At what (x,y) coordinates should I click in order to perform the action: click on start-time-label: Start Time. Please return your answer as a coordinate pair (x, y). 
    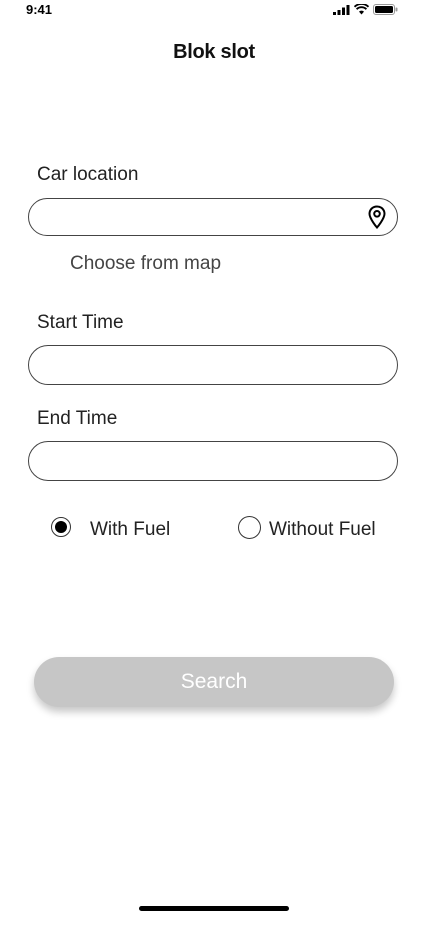
    Looking at the image, I should click on (80, 322).